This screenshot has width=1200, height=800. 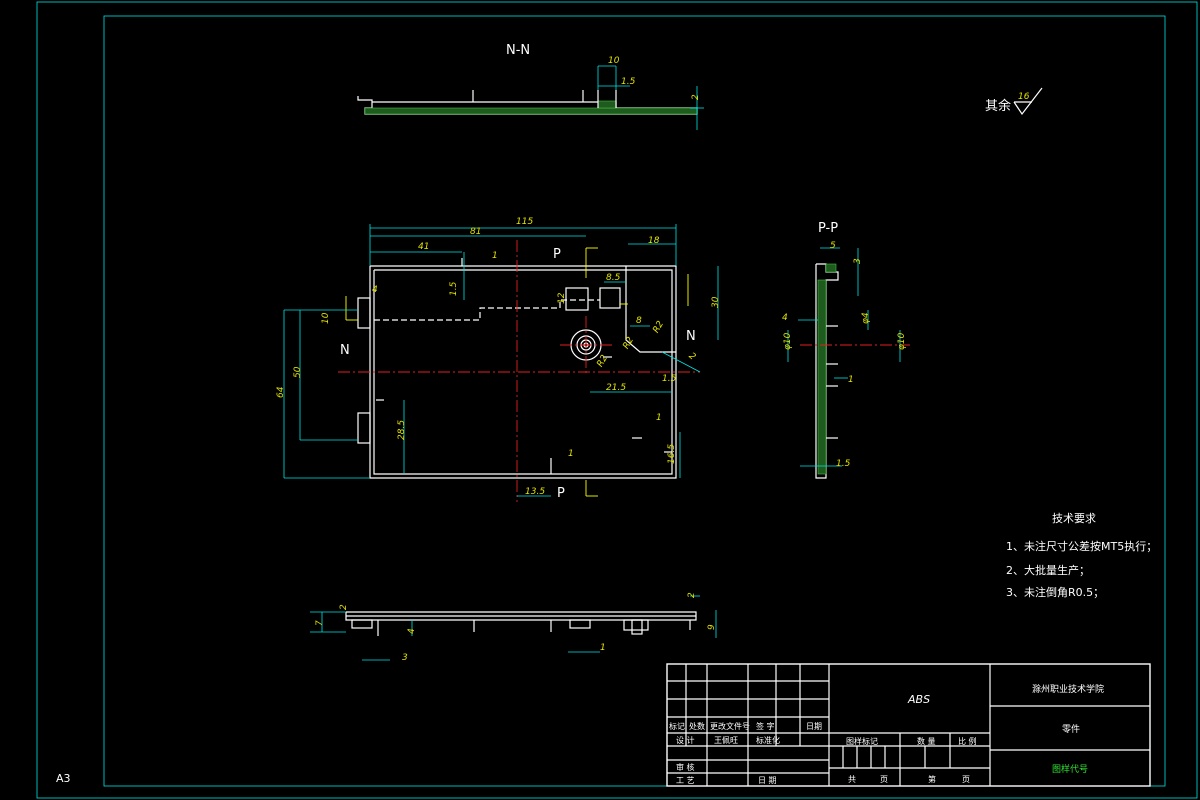 What do you see at coordinates (454, 288) in the screenshot?
I see `dim-1-5-left: 1.5` at bounding box center [454, 288].